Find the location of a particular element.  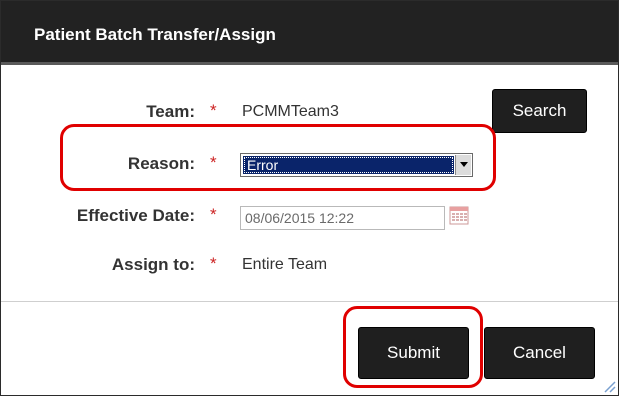

team-value: PCMMTeam3 is located at coordinates (290, 111).